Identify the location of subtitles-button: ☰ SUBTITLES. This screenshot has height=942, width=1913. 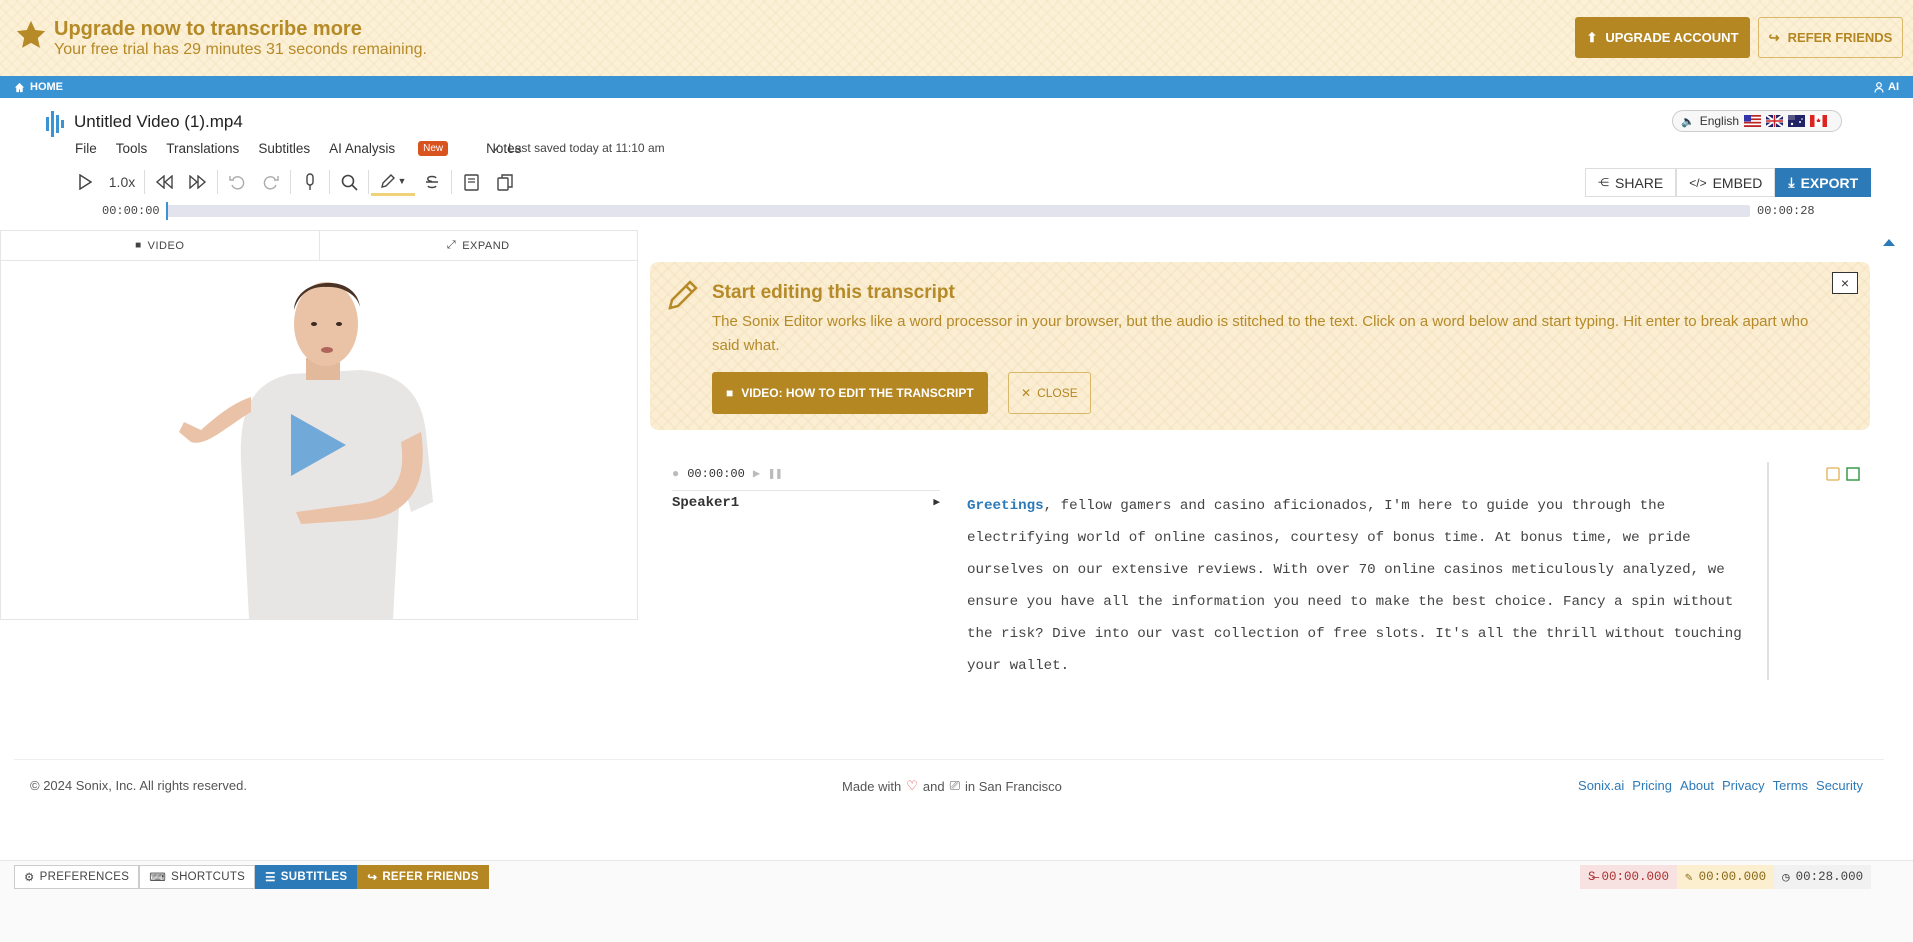
(306, 877).